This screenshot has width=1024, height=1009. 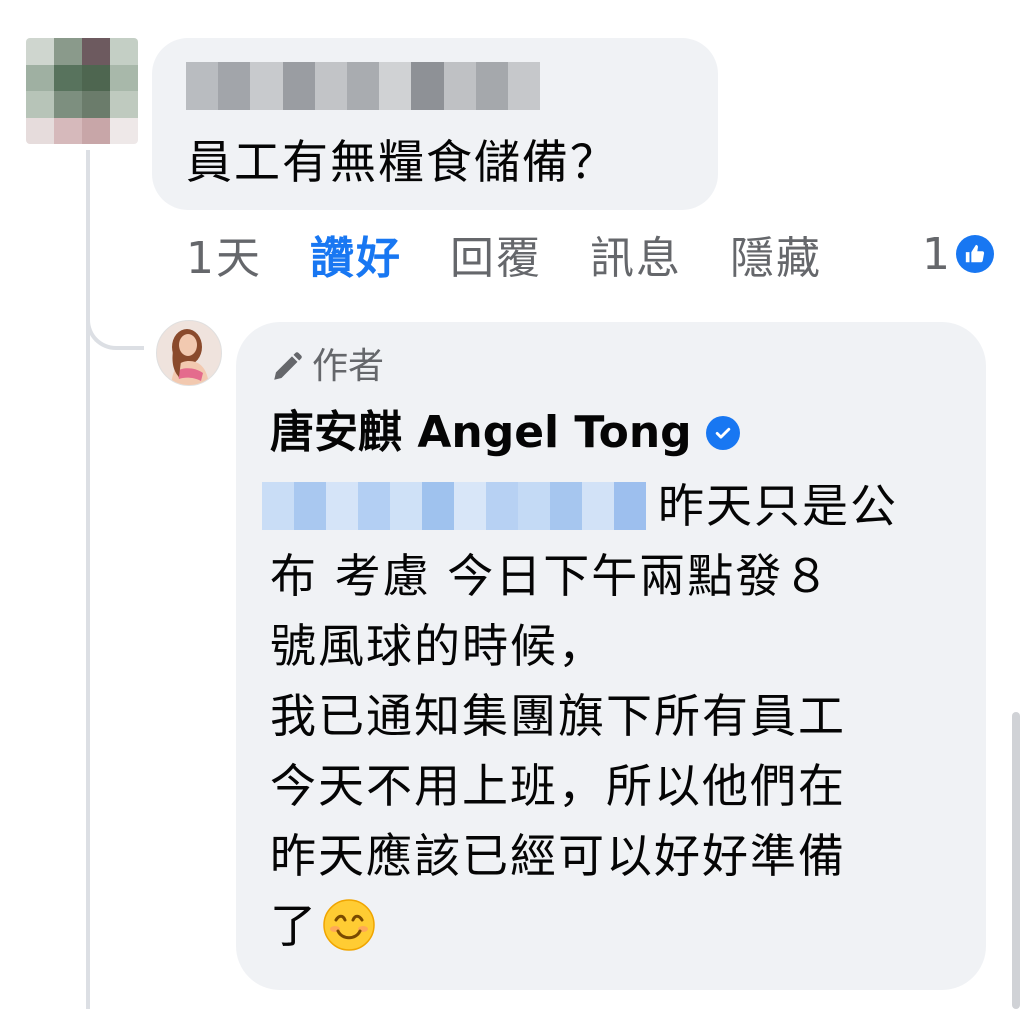 What do you see at coordinates (558, 786) in the screenshot?
I see `reply-text-line: 今天不用上班，所以他們在` at bounding box center [558, 786].